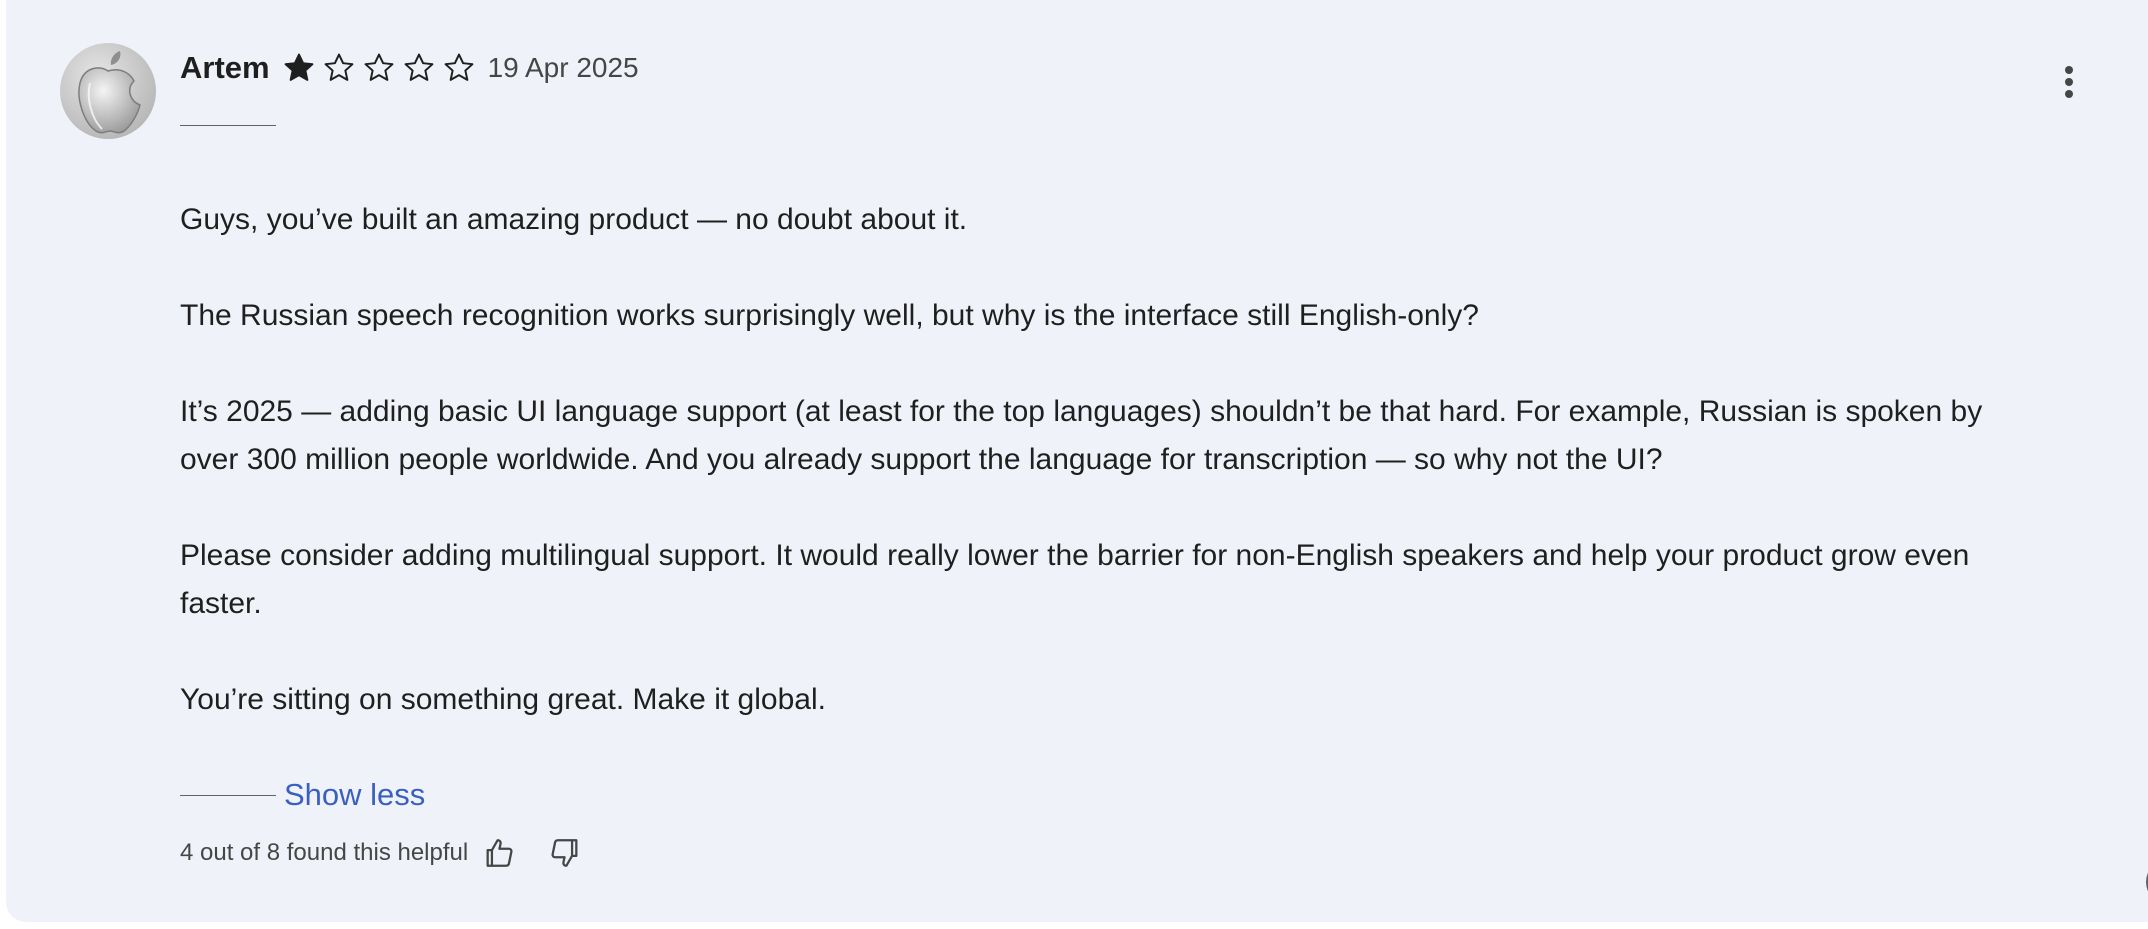 The height and width of the screenshot is (929, 2148). Describe the element at coordinates (499, 853) in the screenshot. I see `thumb-up-icon` at that location.